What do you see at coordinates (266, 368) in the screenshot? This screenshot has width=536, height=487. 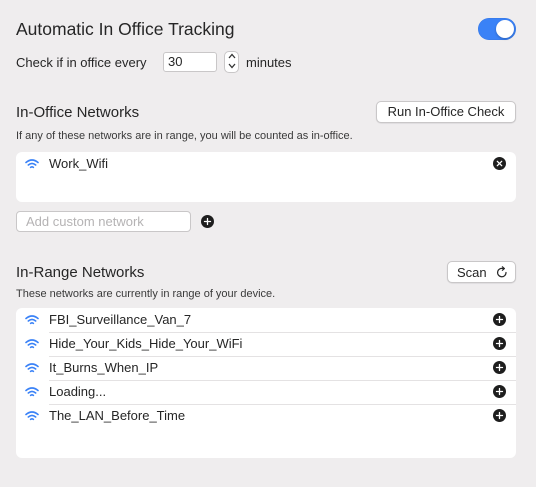 I see `list-item: It_Burns_When_IP` at bounding box center [266, 368].